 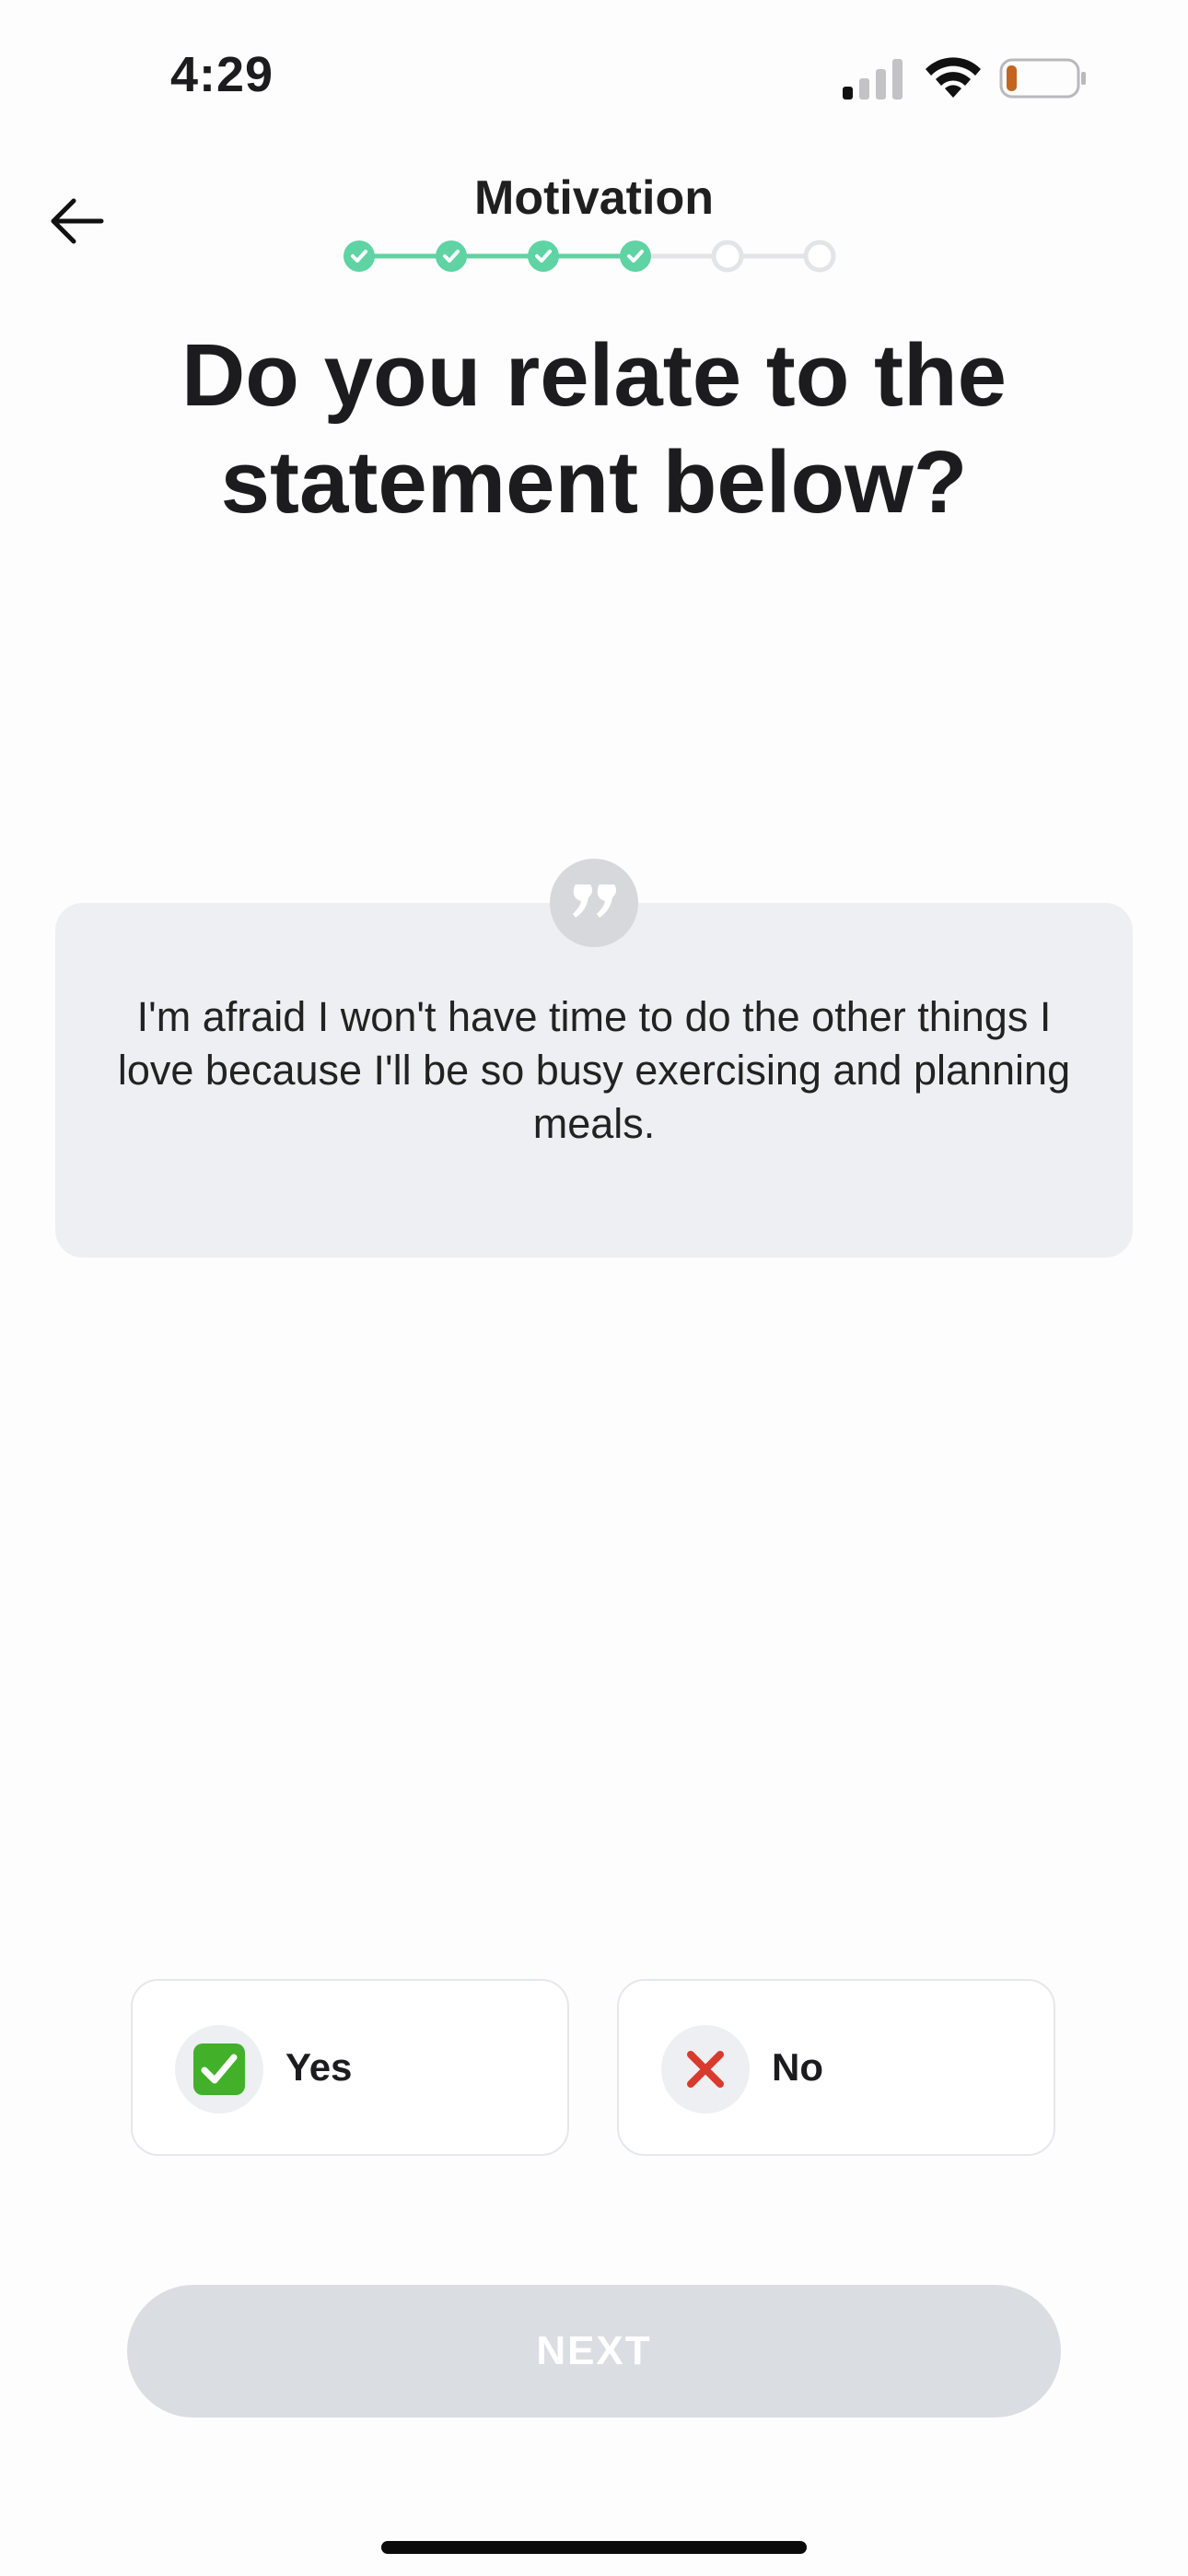 I want to click on cellular-signal-icon, so click(x=873, y=79).